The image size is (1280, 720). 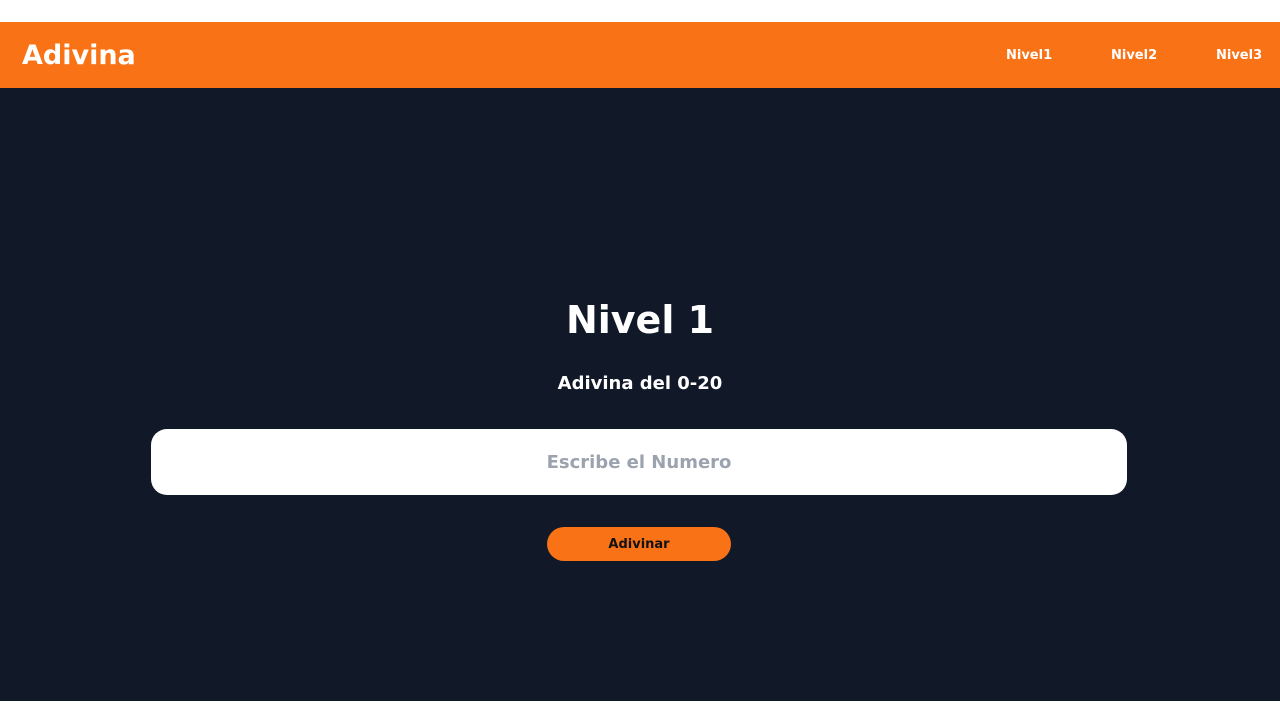 What do you see at coordinates (640, 55) in the screenshot?
I see `navbar: Adivina Nivel1 Nivel2 Nivel3` at bounding box center [640, 55].